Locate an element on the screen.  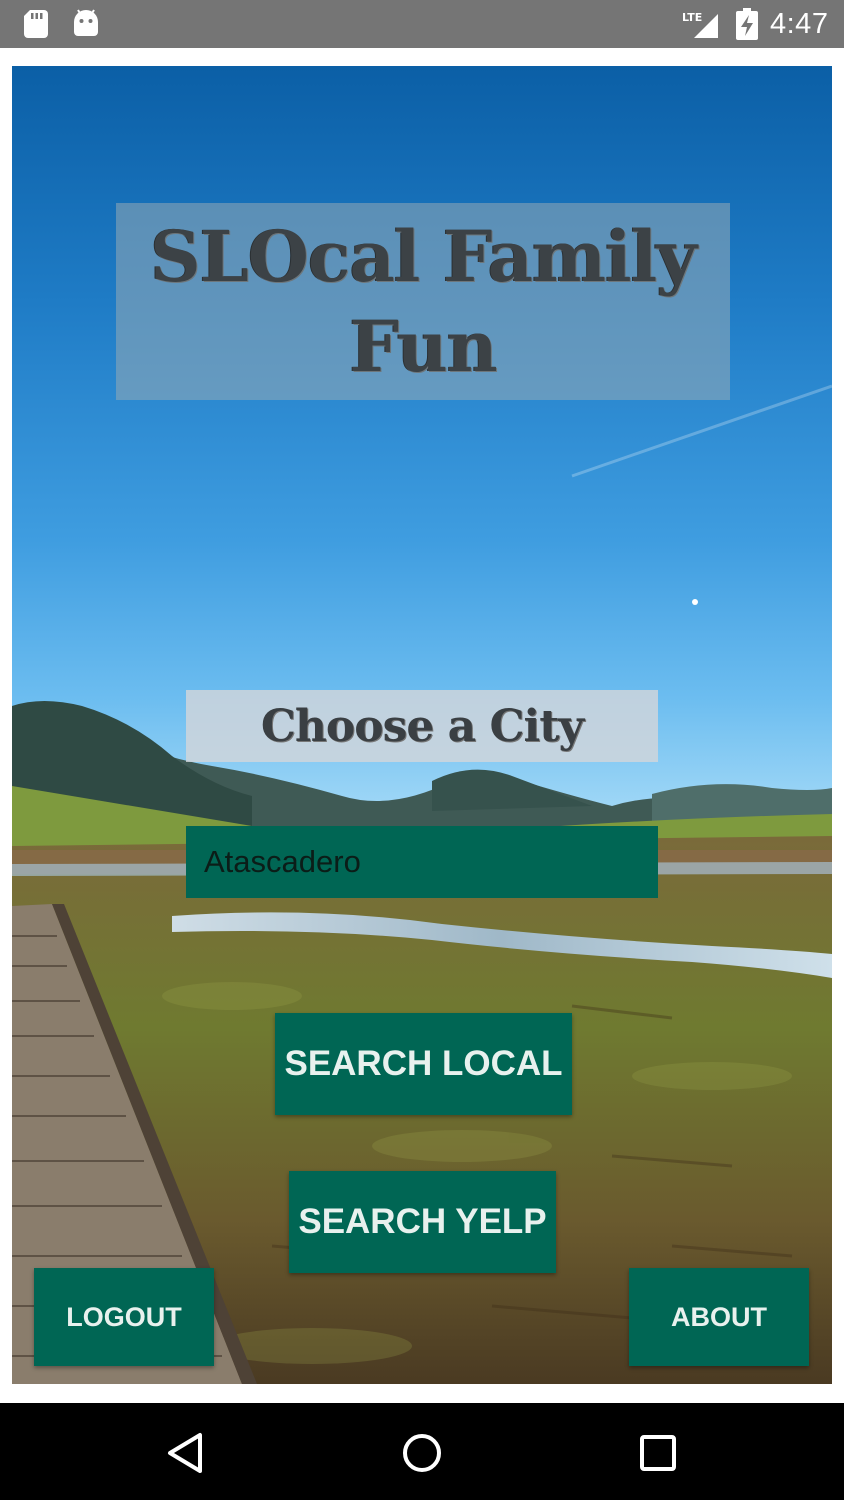
status-bar: LTE 4:47 is located at coordinates (422, 24).